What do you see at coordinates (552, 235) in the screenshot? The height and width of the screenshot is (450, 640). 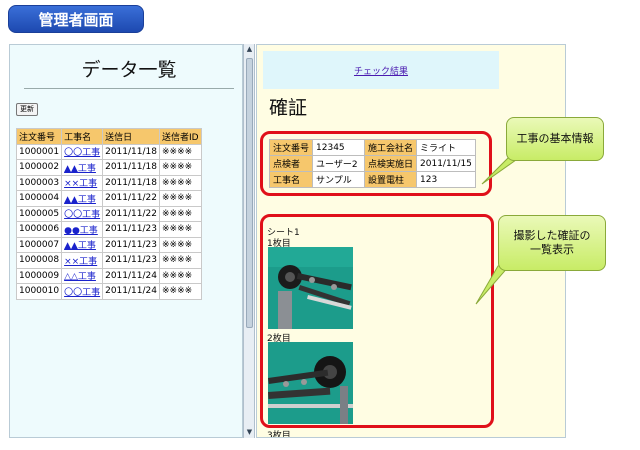 I see `photo-list-callout-line1: 撮影した確証の` at bounding box center [552, 235].